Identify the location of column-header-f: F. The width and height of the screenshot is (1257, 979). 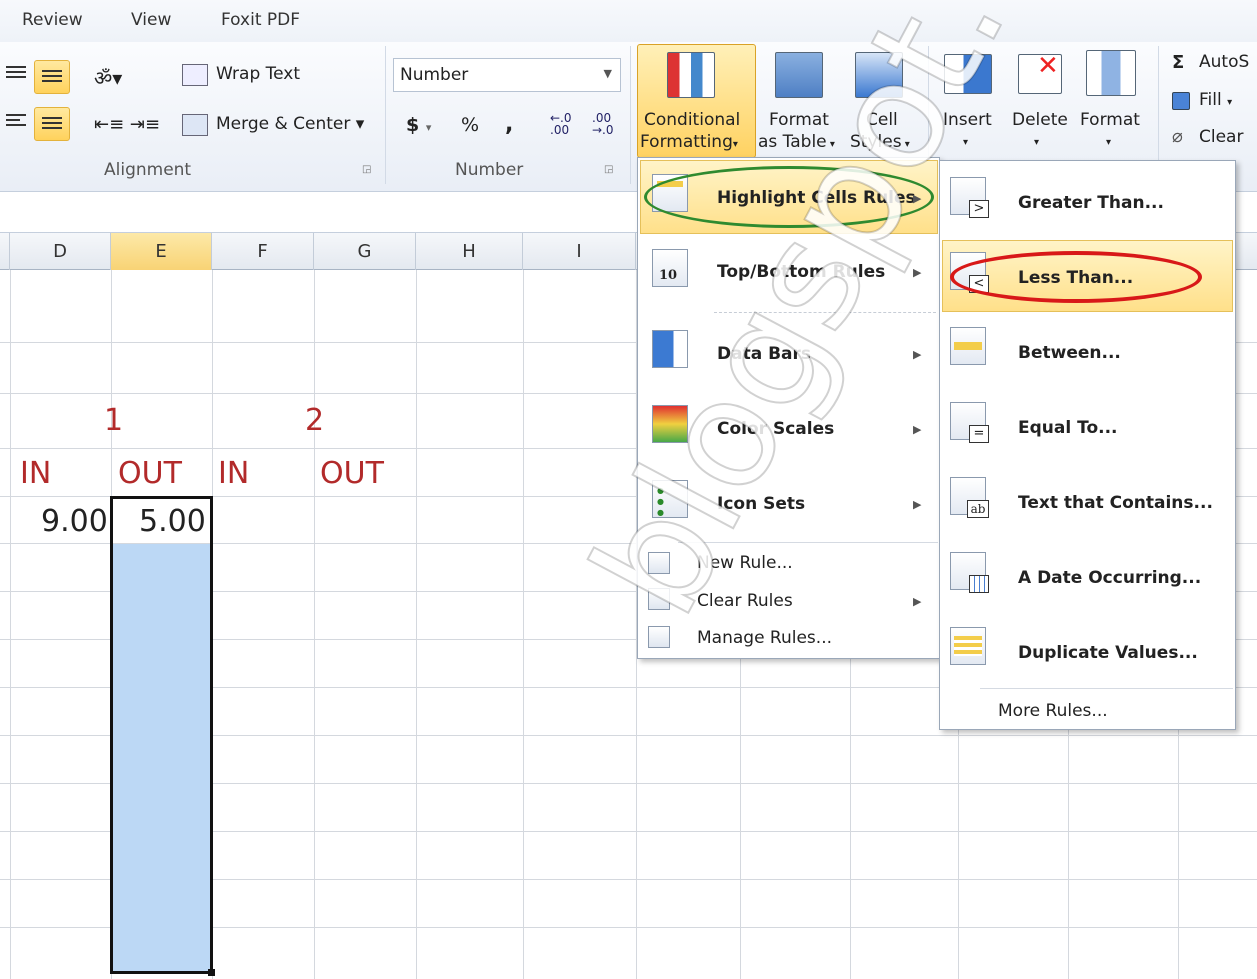
(263, 251).